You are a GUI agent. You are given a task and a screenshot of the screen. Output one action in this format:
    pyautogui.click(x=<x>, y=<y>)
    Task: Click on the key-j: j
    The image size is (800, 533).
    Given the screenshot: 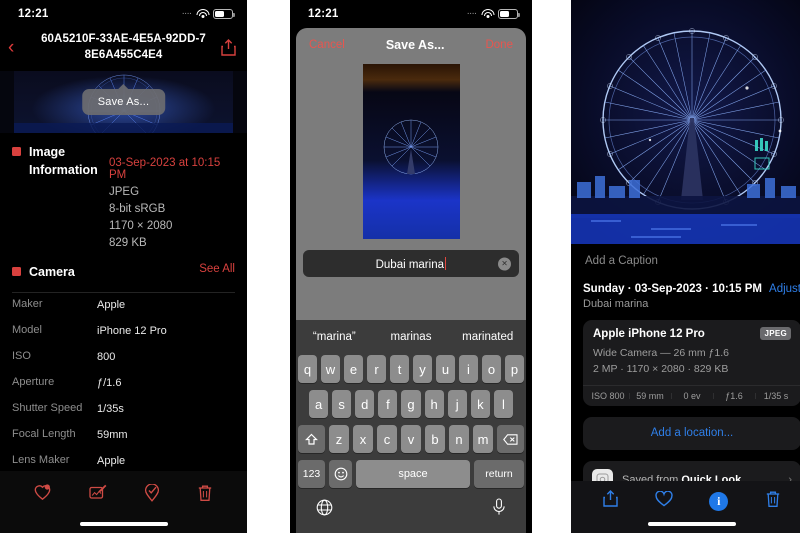 What is the action you would take?
    pyautogui.click(x=457, y=404)
    